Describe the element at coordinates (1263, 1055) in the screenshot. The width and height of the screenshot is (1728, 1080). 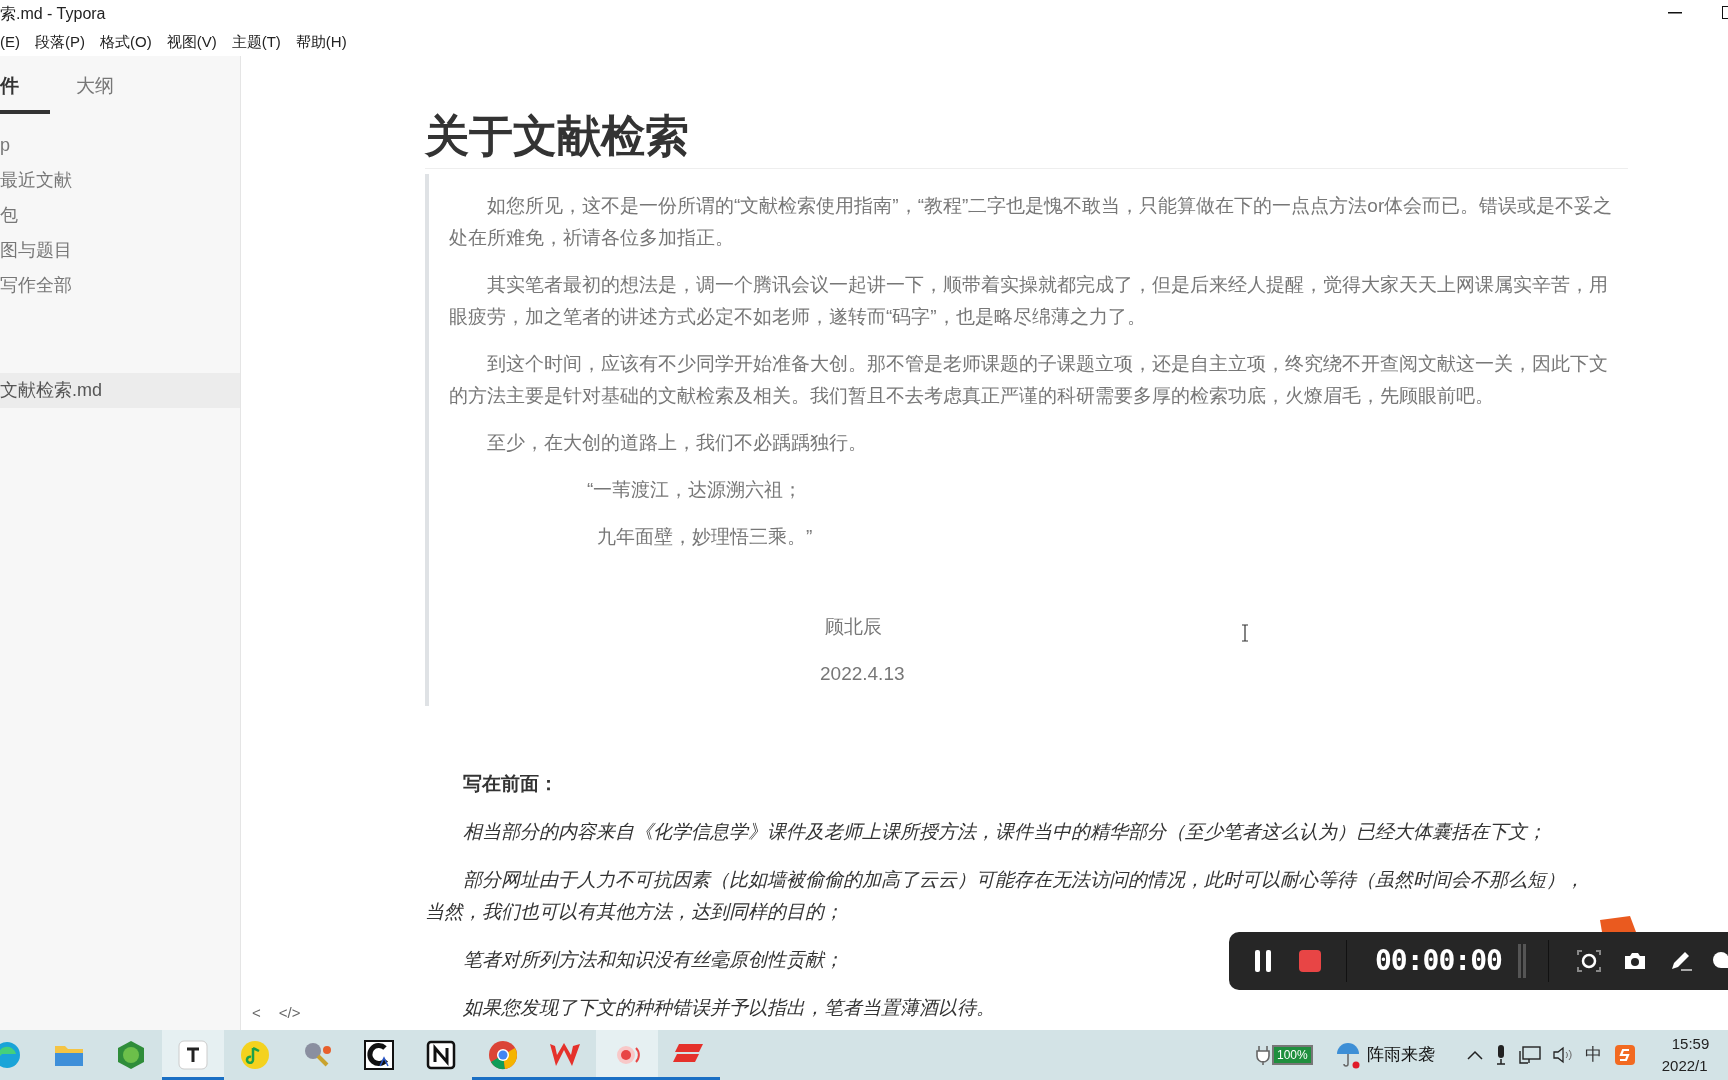
I see `plug-icon` at that location.